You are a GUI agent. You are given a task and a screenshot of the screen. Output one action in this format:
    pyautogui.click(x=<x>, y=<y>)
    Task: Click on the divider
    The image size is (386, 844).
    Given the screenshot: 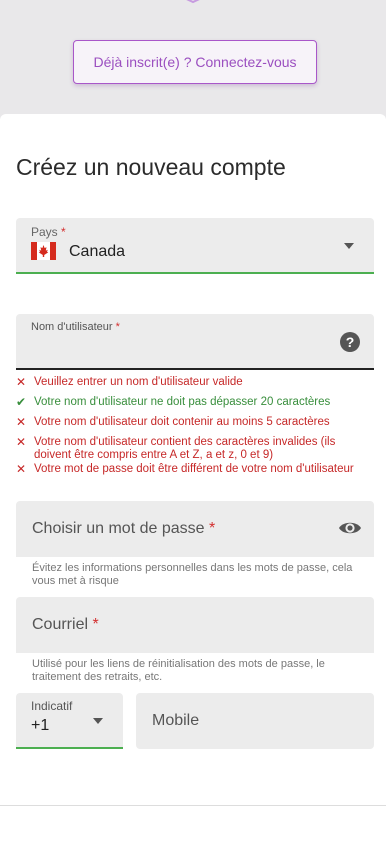 What is the action you would take?
    pyautogui.click(x=193, y=805)
    